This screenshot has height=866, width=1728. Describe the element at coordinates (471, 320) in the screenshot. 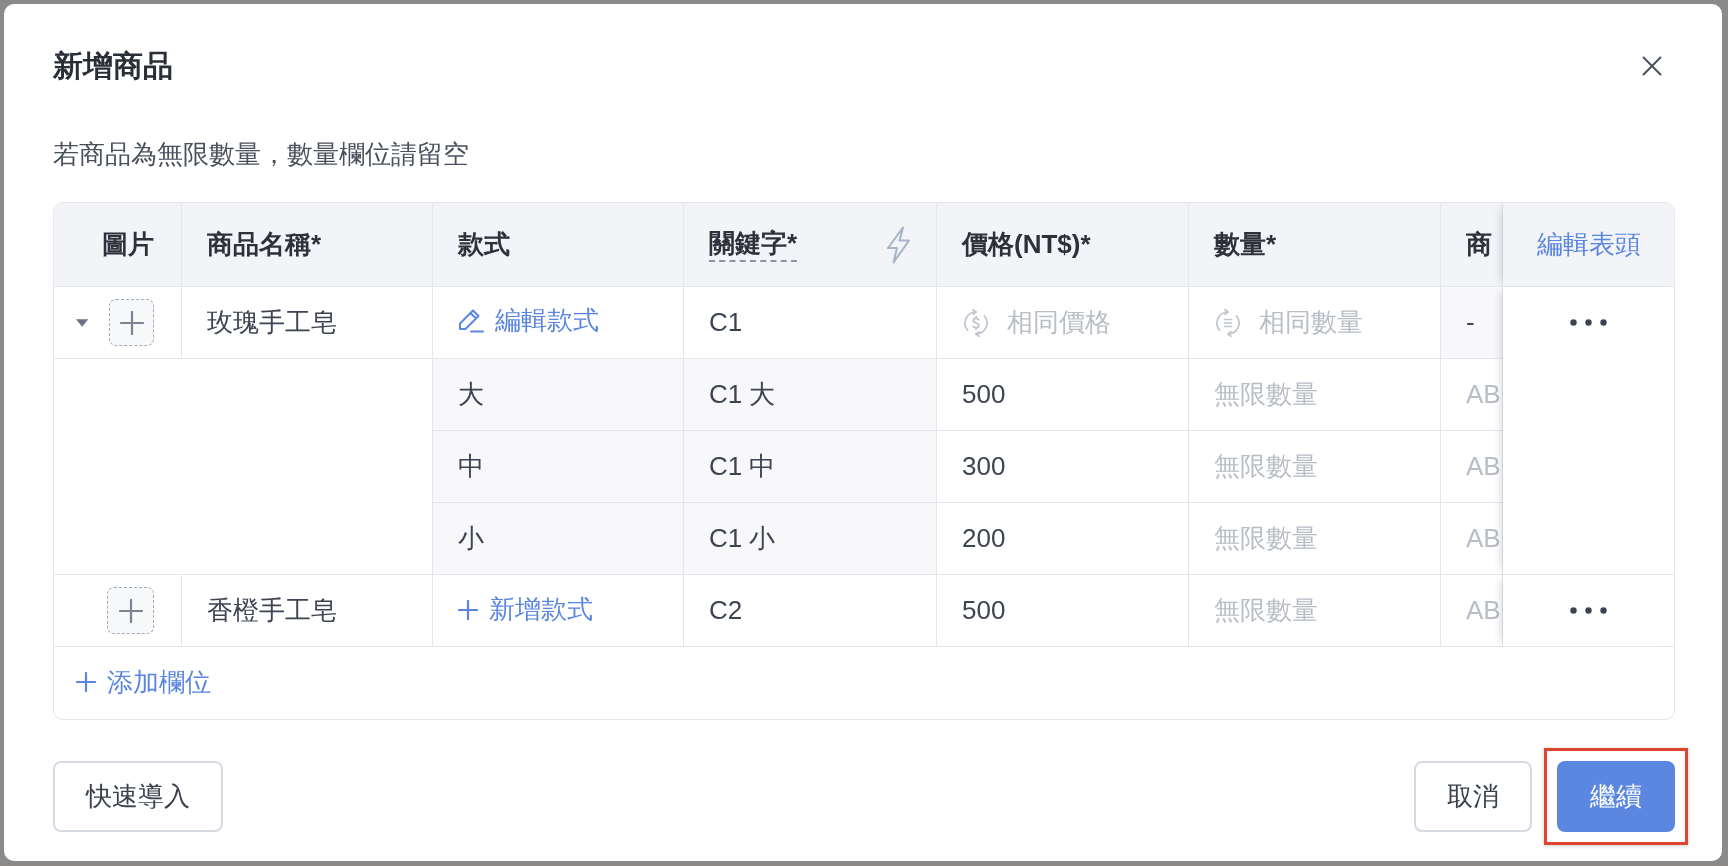

I see `pencil-icon` at that location.